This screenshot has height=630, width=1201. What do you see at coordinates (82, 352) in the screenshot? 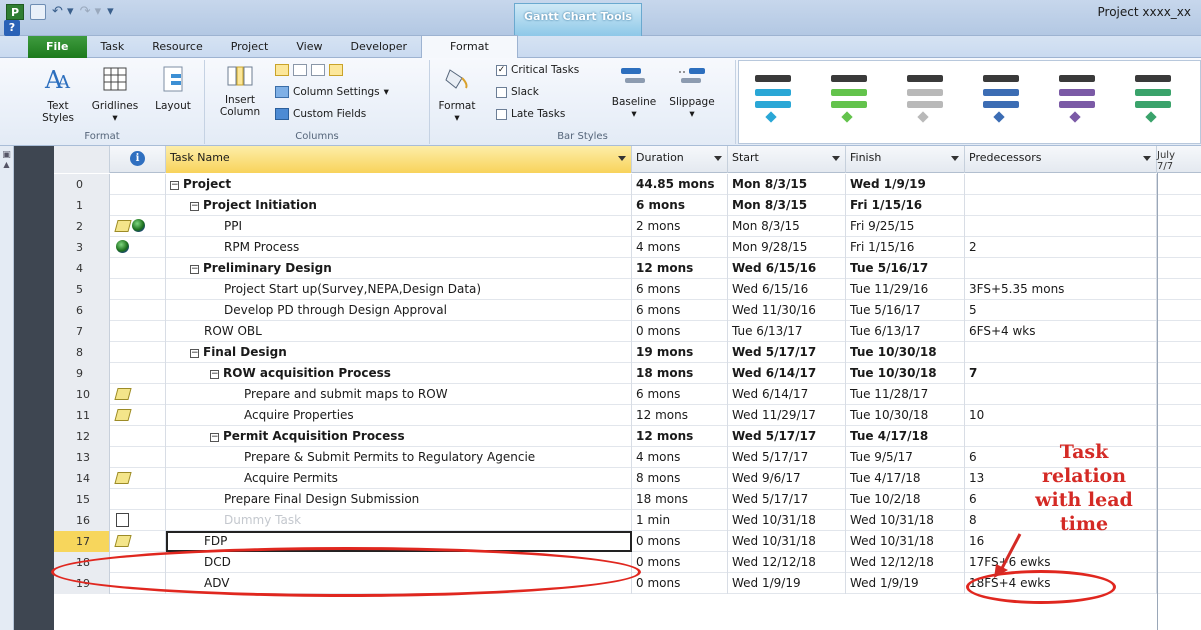
I see `row-id-cell: 8` at bounding box center [82, 352].